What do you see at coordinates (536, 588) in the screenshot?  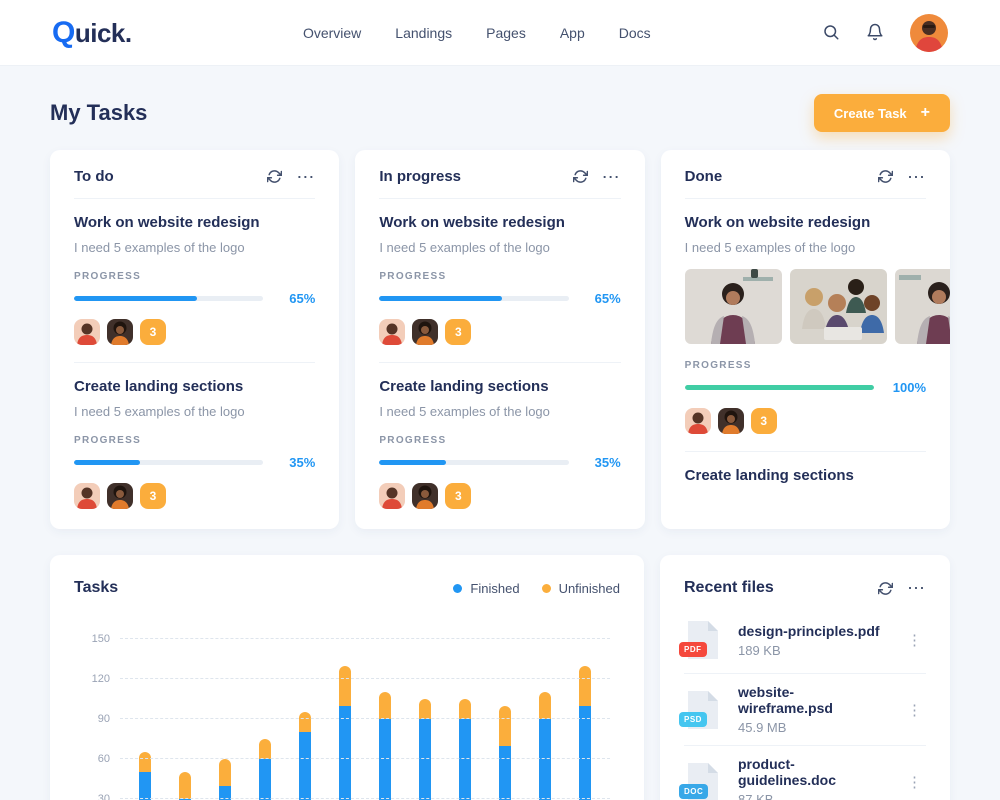 I see `chart-legend: Finished Unfinished` at bounding box center [536, 588].